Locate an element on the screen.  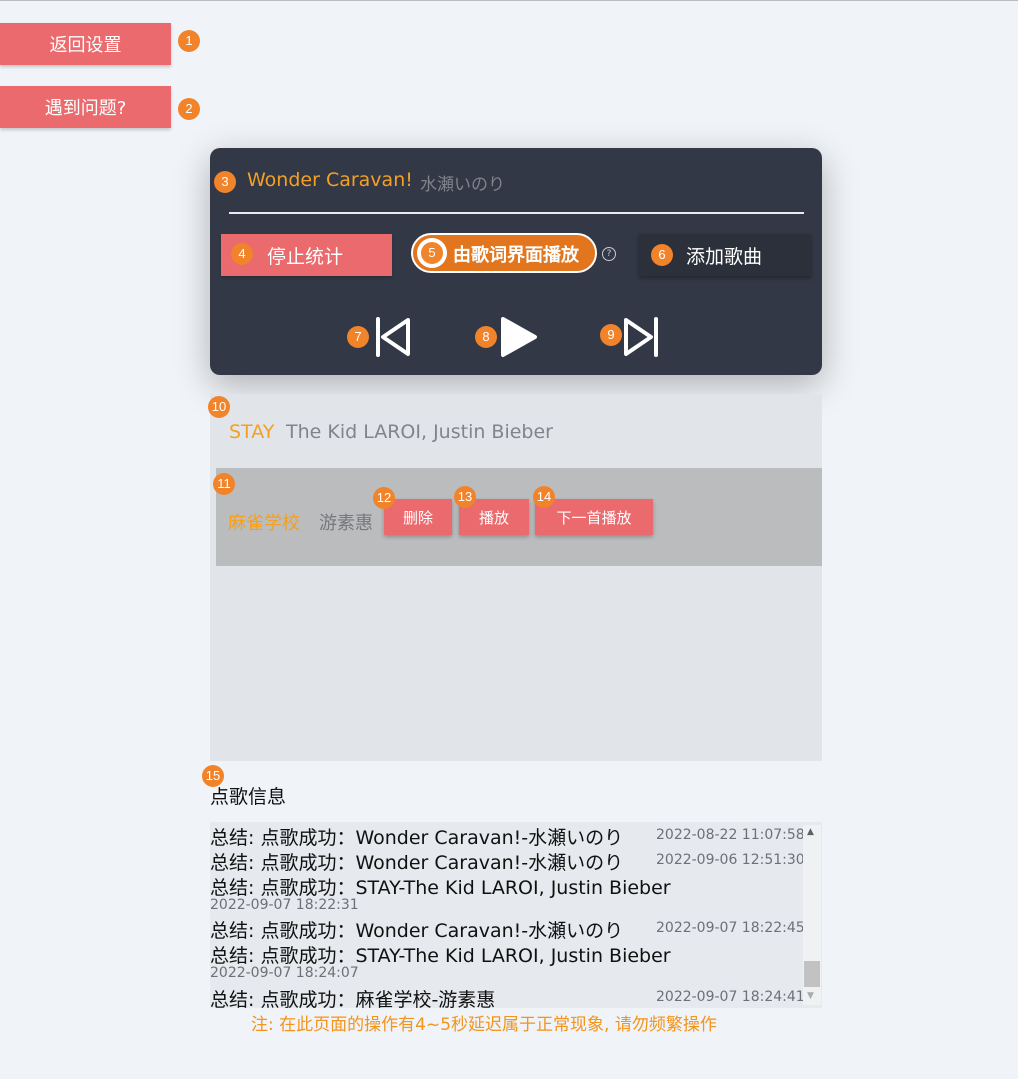
song-request-info-title: 点歌信息 is located at coordinates (248, 797).